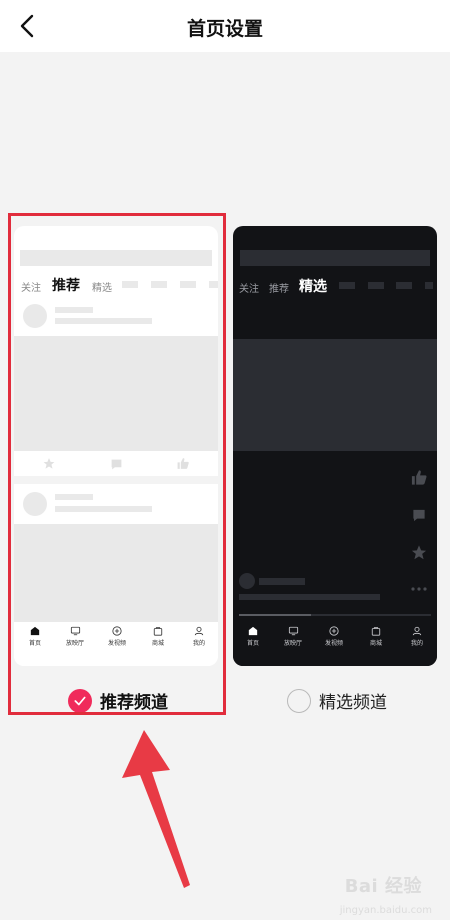 The image size is (450, 920). I want to click on radio-checked, so click(80, 700).